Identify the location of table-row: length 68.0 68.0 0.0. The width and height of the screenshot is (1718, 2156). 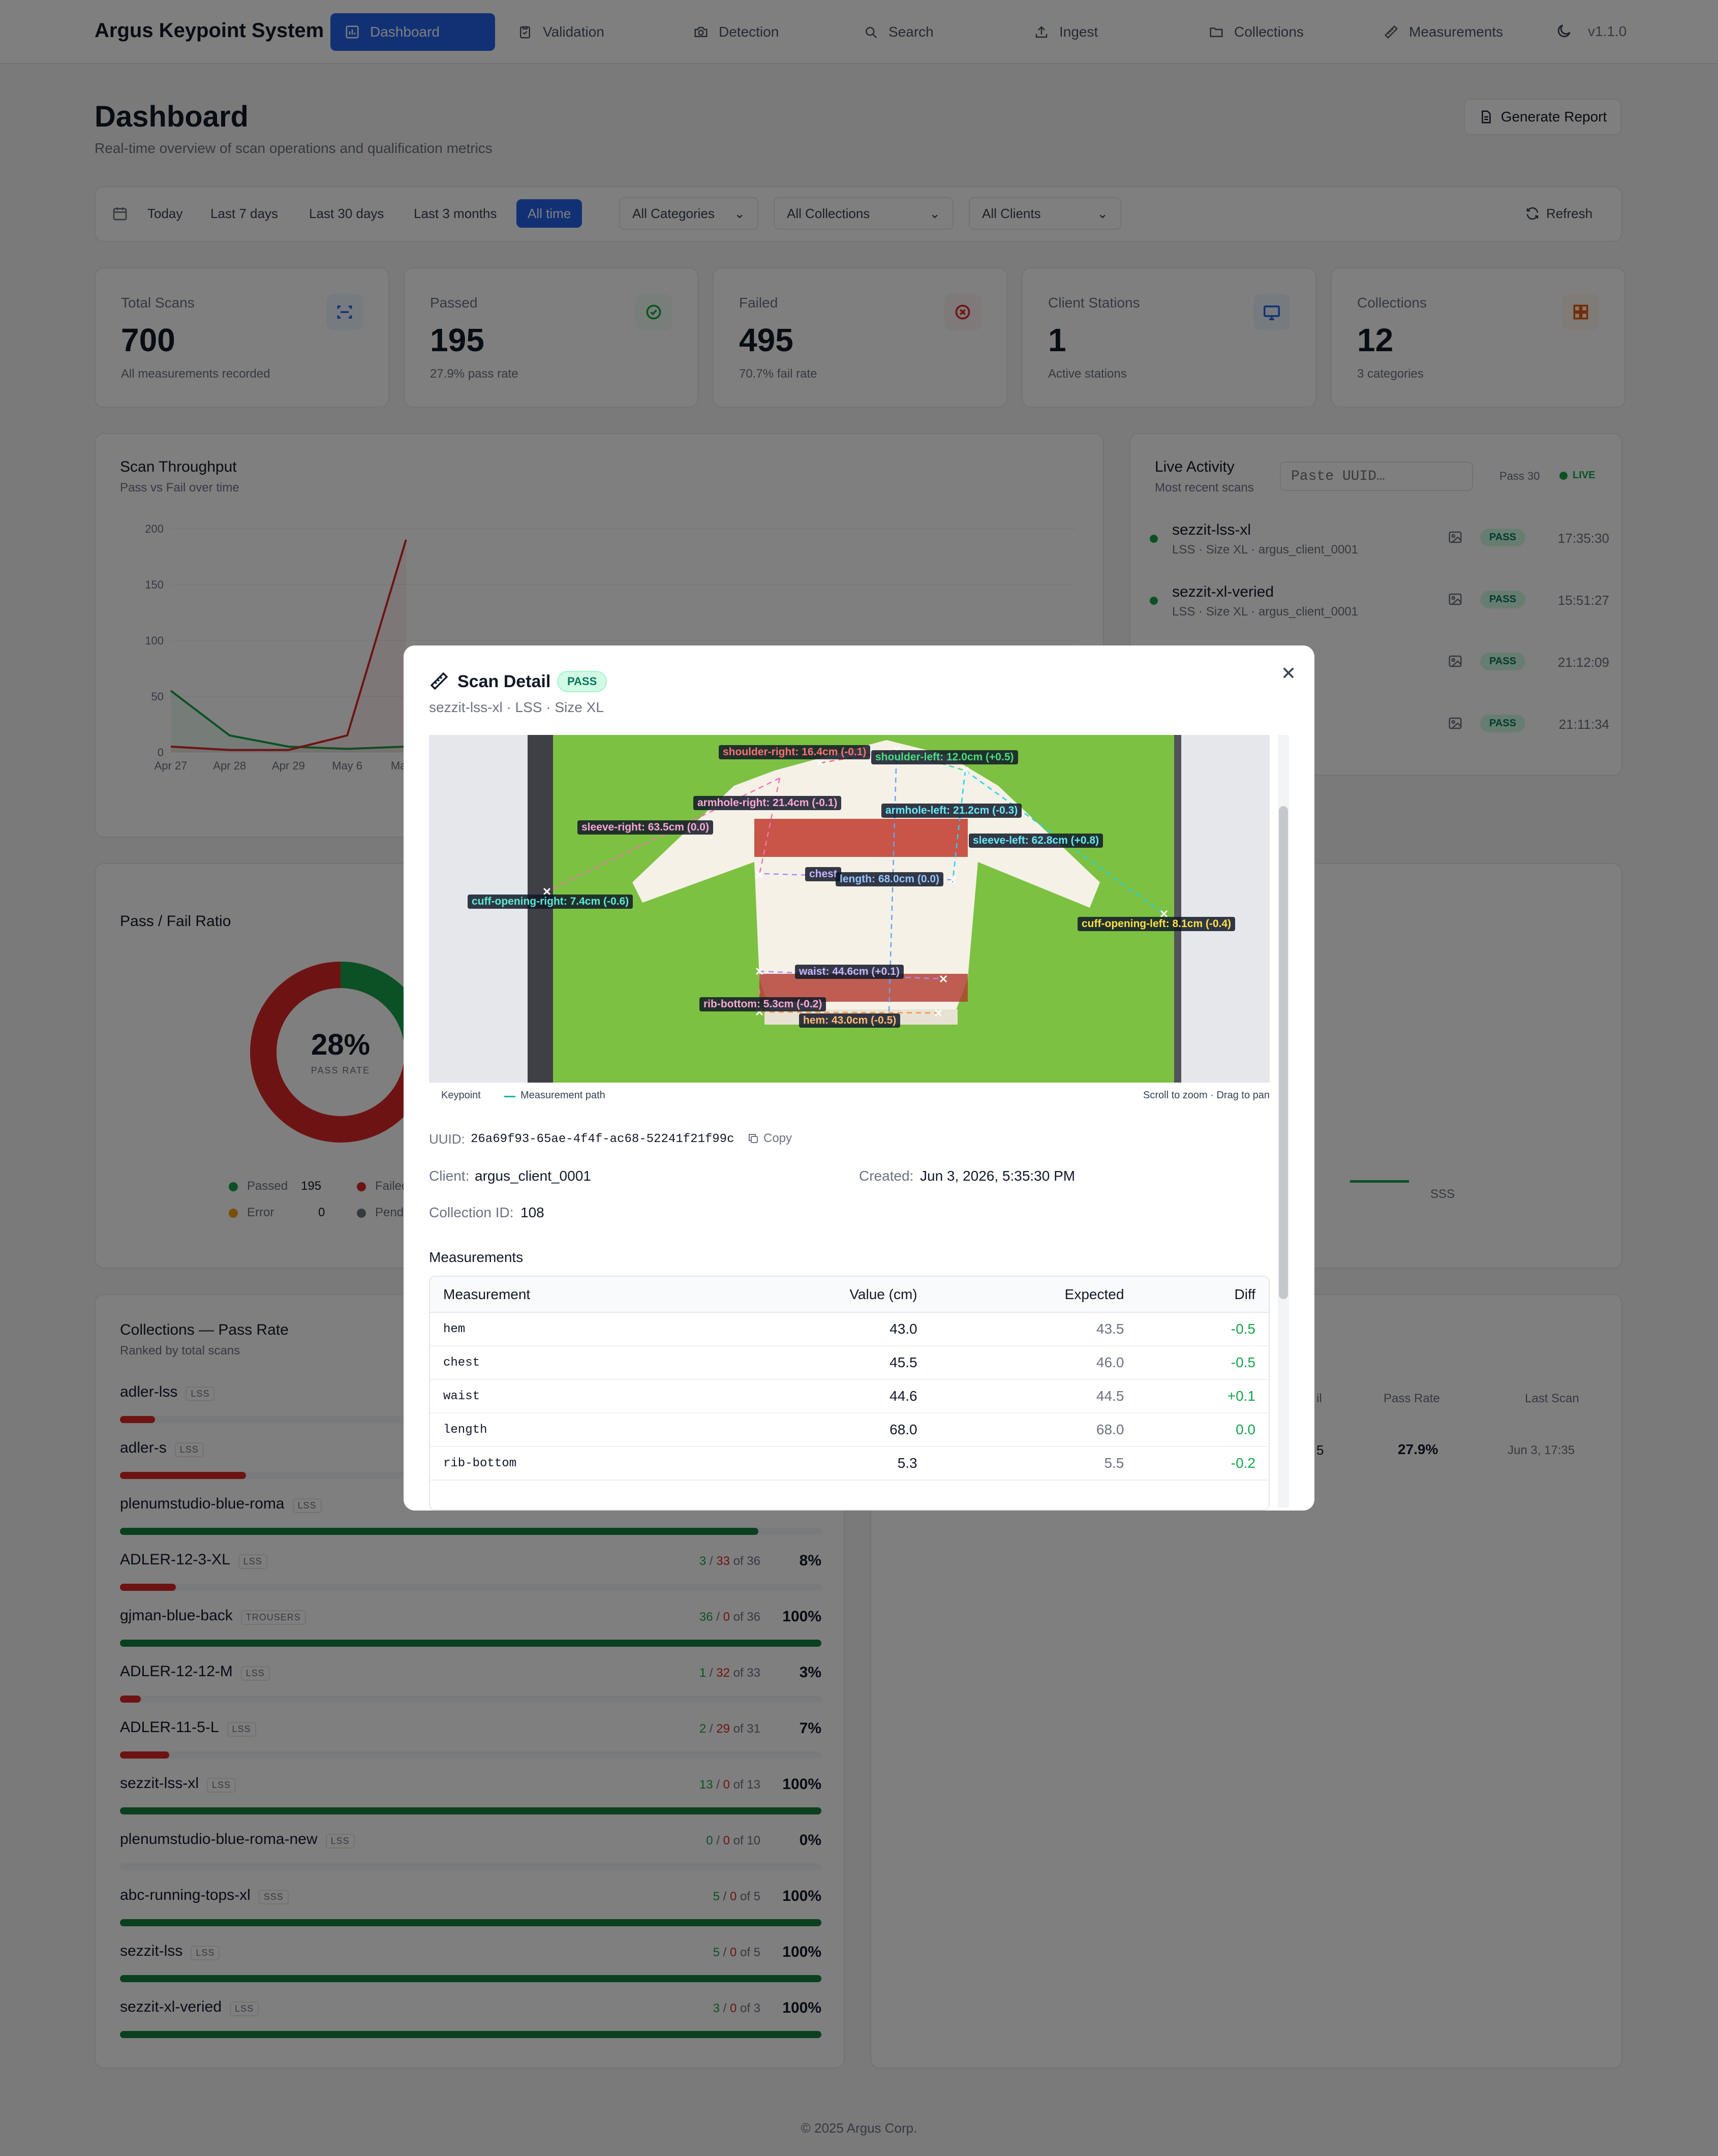
(849, 1430).